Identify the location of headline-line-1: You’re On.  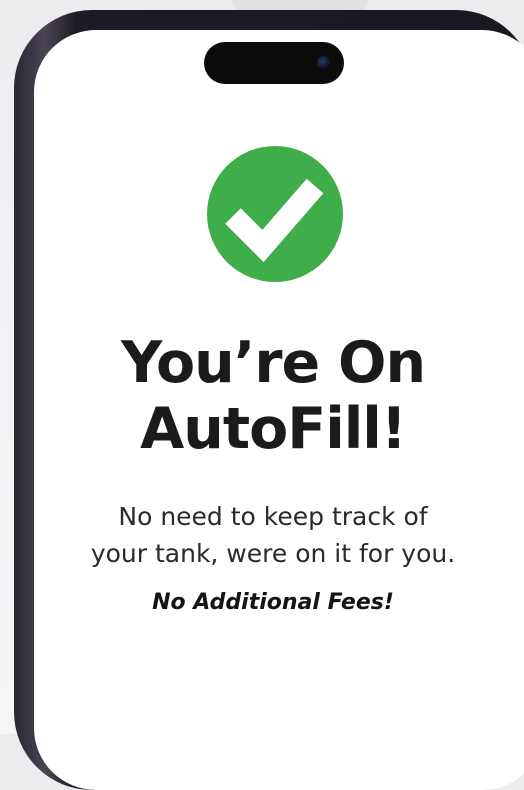
(273, 363).